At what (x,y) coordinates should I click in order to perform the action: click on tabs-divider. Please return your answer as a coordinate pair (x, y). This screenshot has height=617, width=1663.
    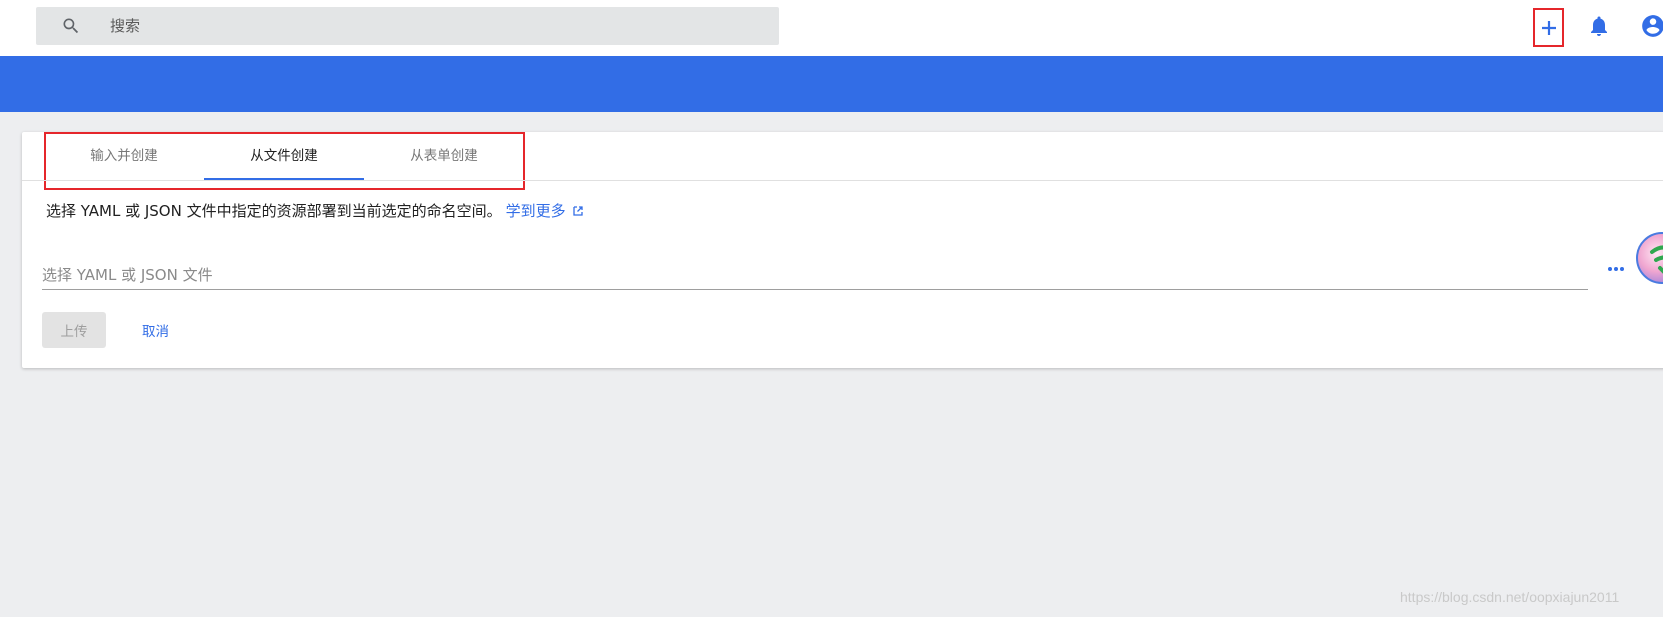
    Looking at the image, I should click on (842, 180).